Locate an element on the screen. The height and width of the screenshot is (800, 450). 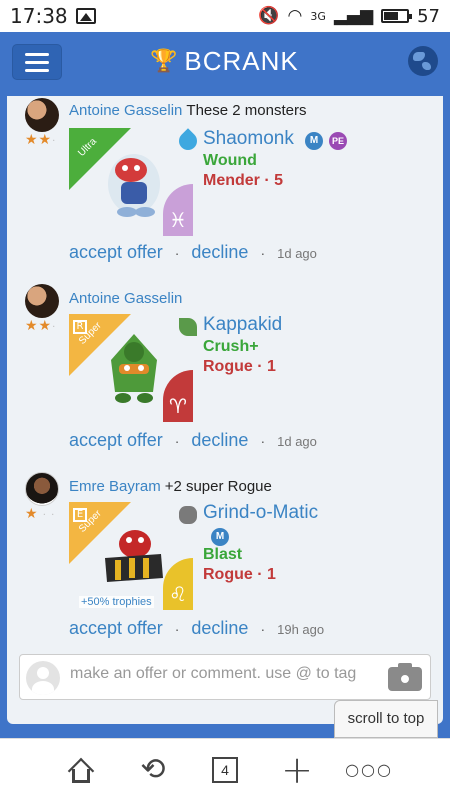
monster-card: Super E ♌ +50% trophies is located at coordinates (131, 556).